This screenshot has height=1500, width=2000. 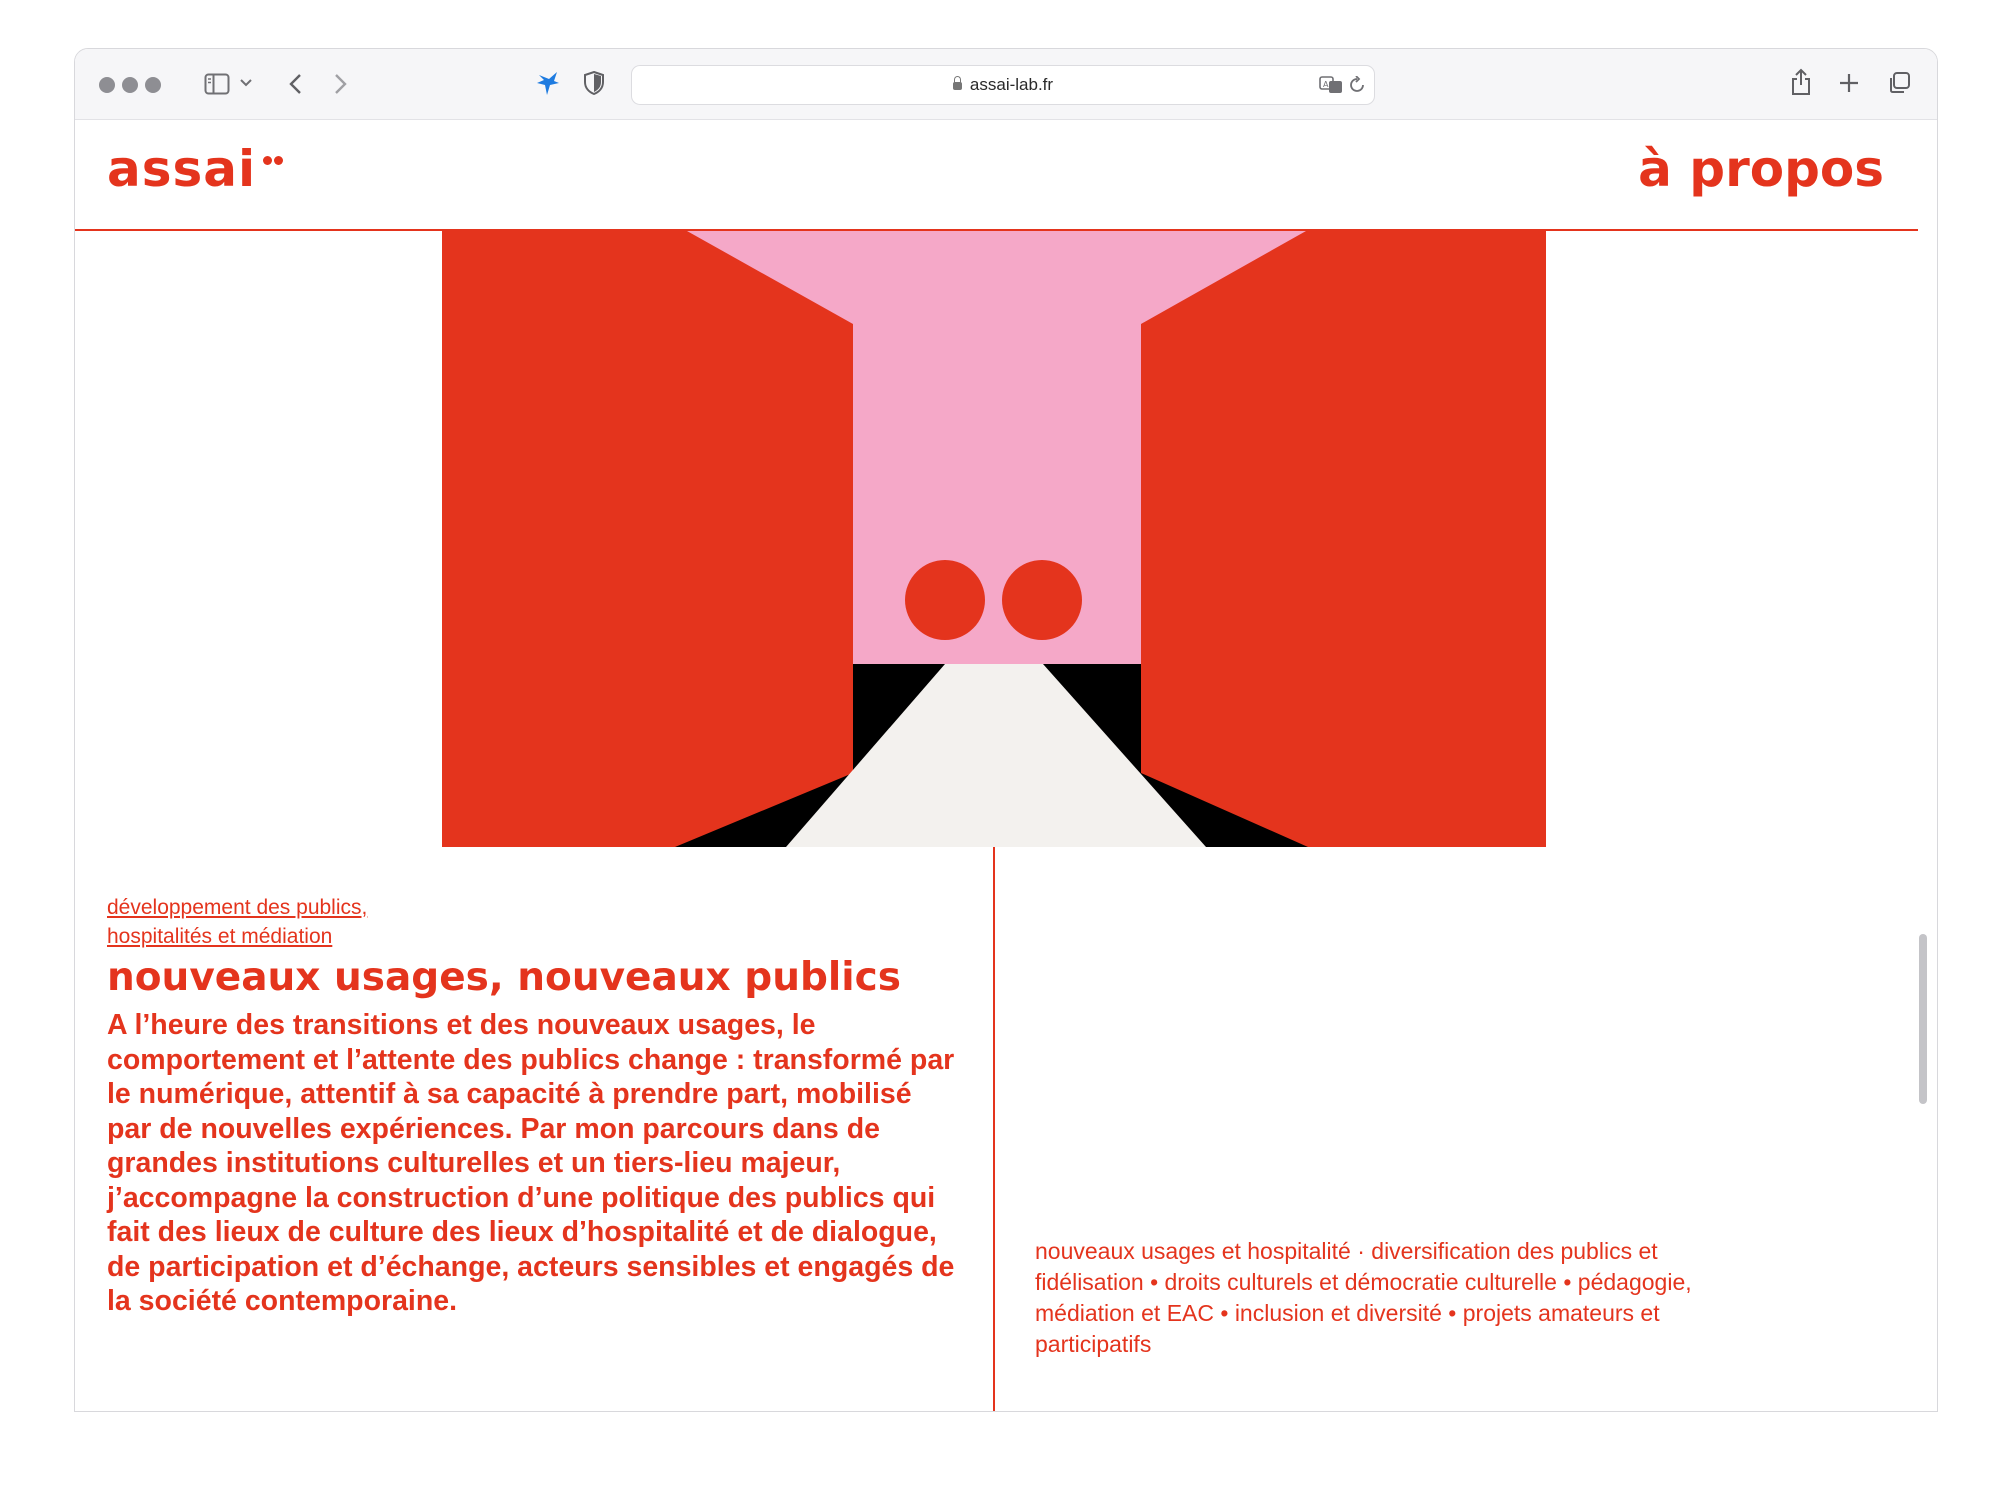 I want to click on logo-dots-icon, so click(x=274, y=159).